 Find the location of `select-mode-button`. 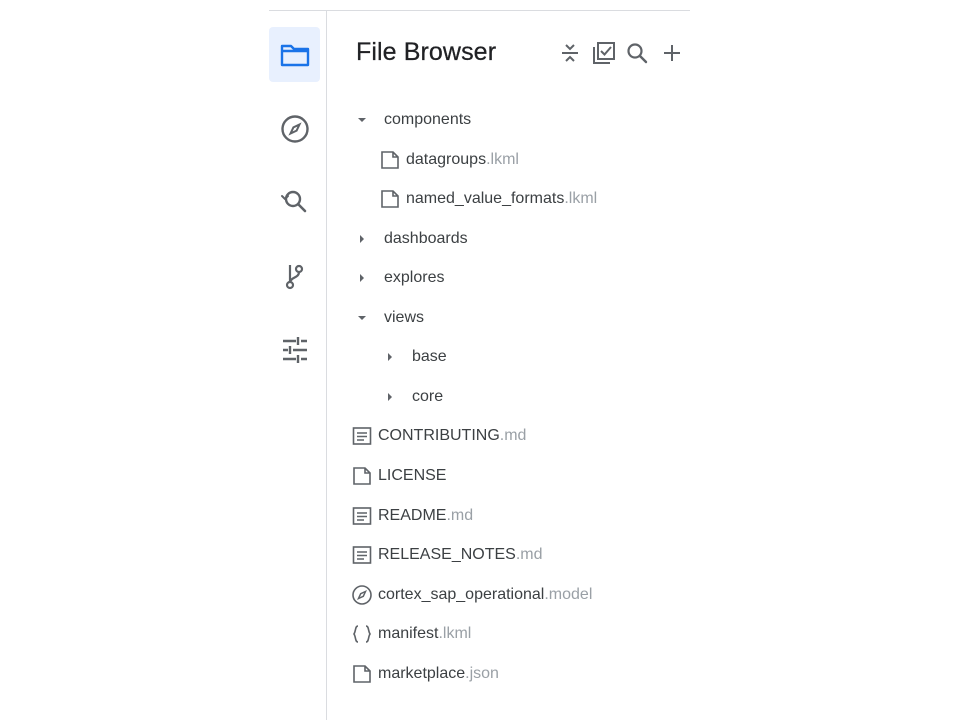

select-mode-button is located at coordinates (604, 55).